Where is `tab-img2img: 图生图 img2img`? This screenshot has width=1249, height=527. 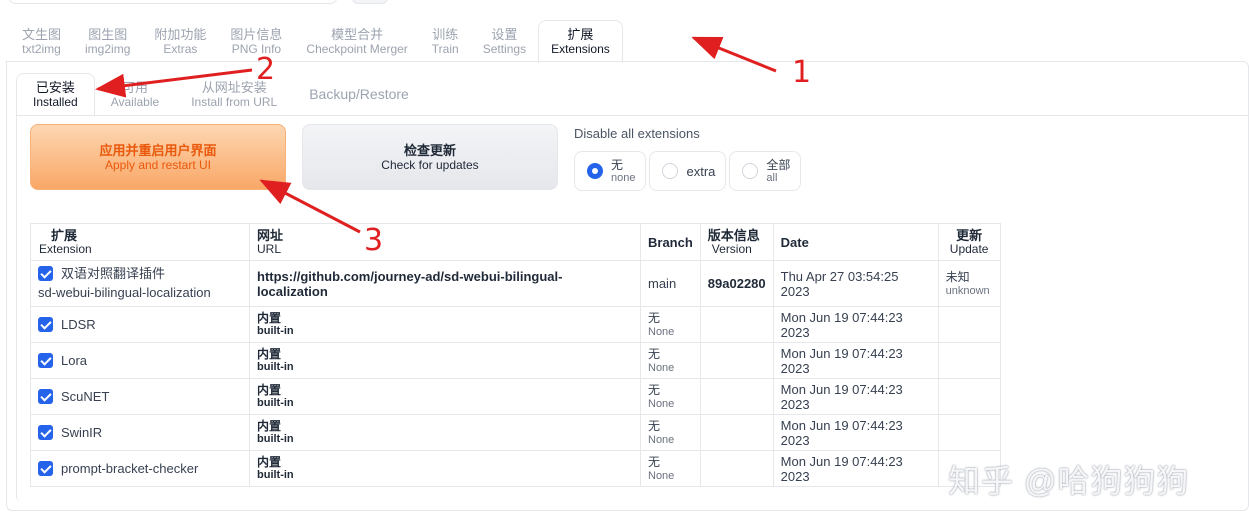 tab-img2img: 图生图 img2img is located at coordinates (107, 41).